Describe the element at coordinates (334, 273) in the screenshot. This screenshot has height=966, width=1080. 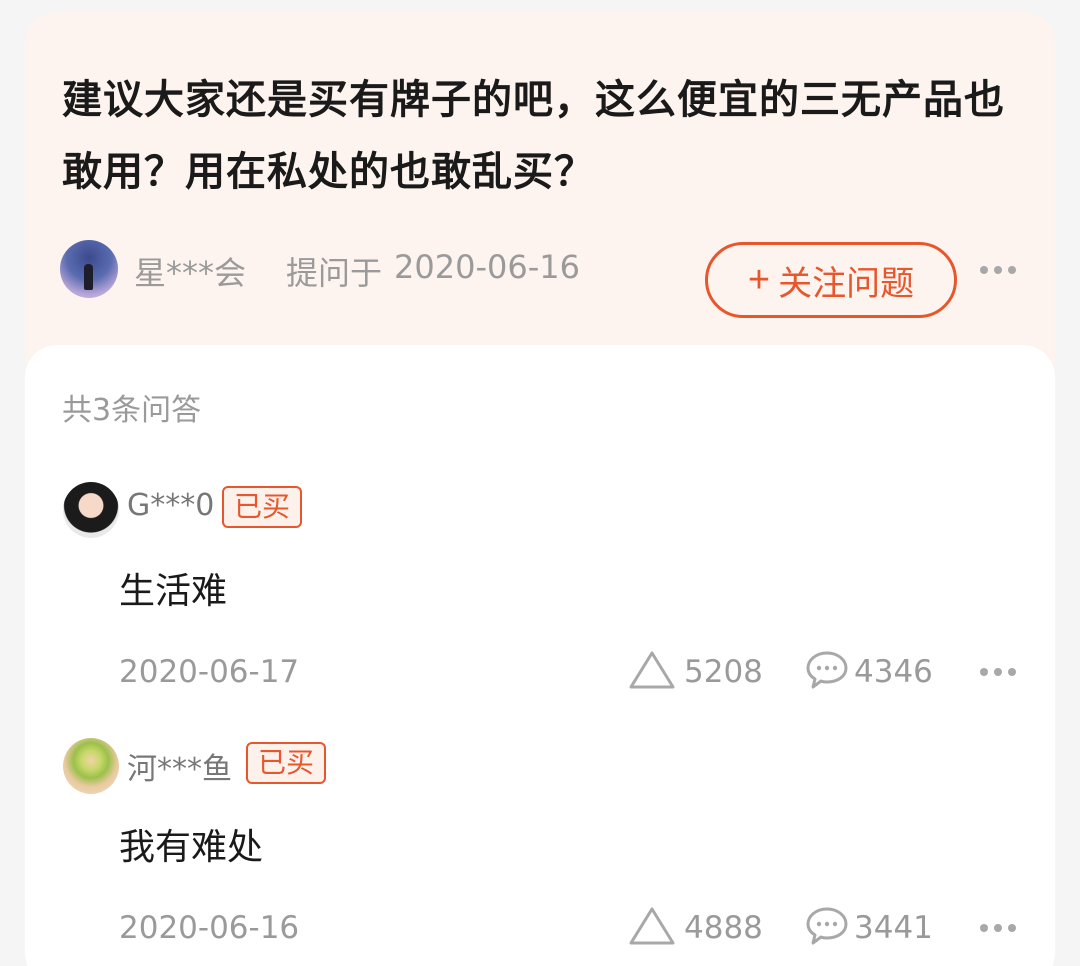
I see `ask-label: 提问于` at that location.